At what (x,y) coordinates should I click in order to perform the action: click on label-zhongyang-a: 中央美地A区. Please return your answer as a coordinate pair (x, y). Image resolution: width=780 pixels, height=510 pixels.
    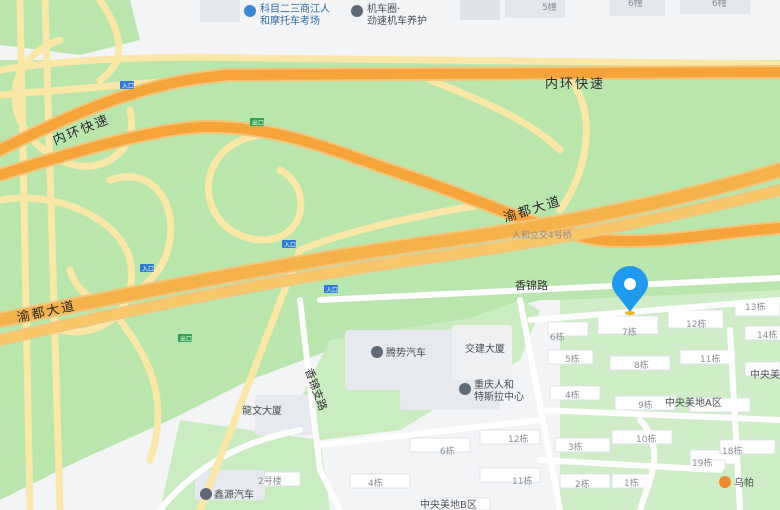
    Looking at the image, I should click on (693, 402).